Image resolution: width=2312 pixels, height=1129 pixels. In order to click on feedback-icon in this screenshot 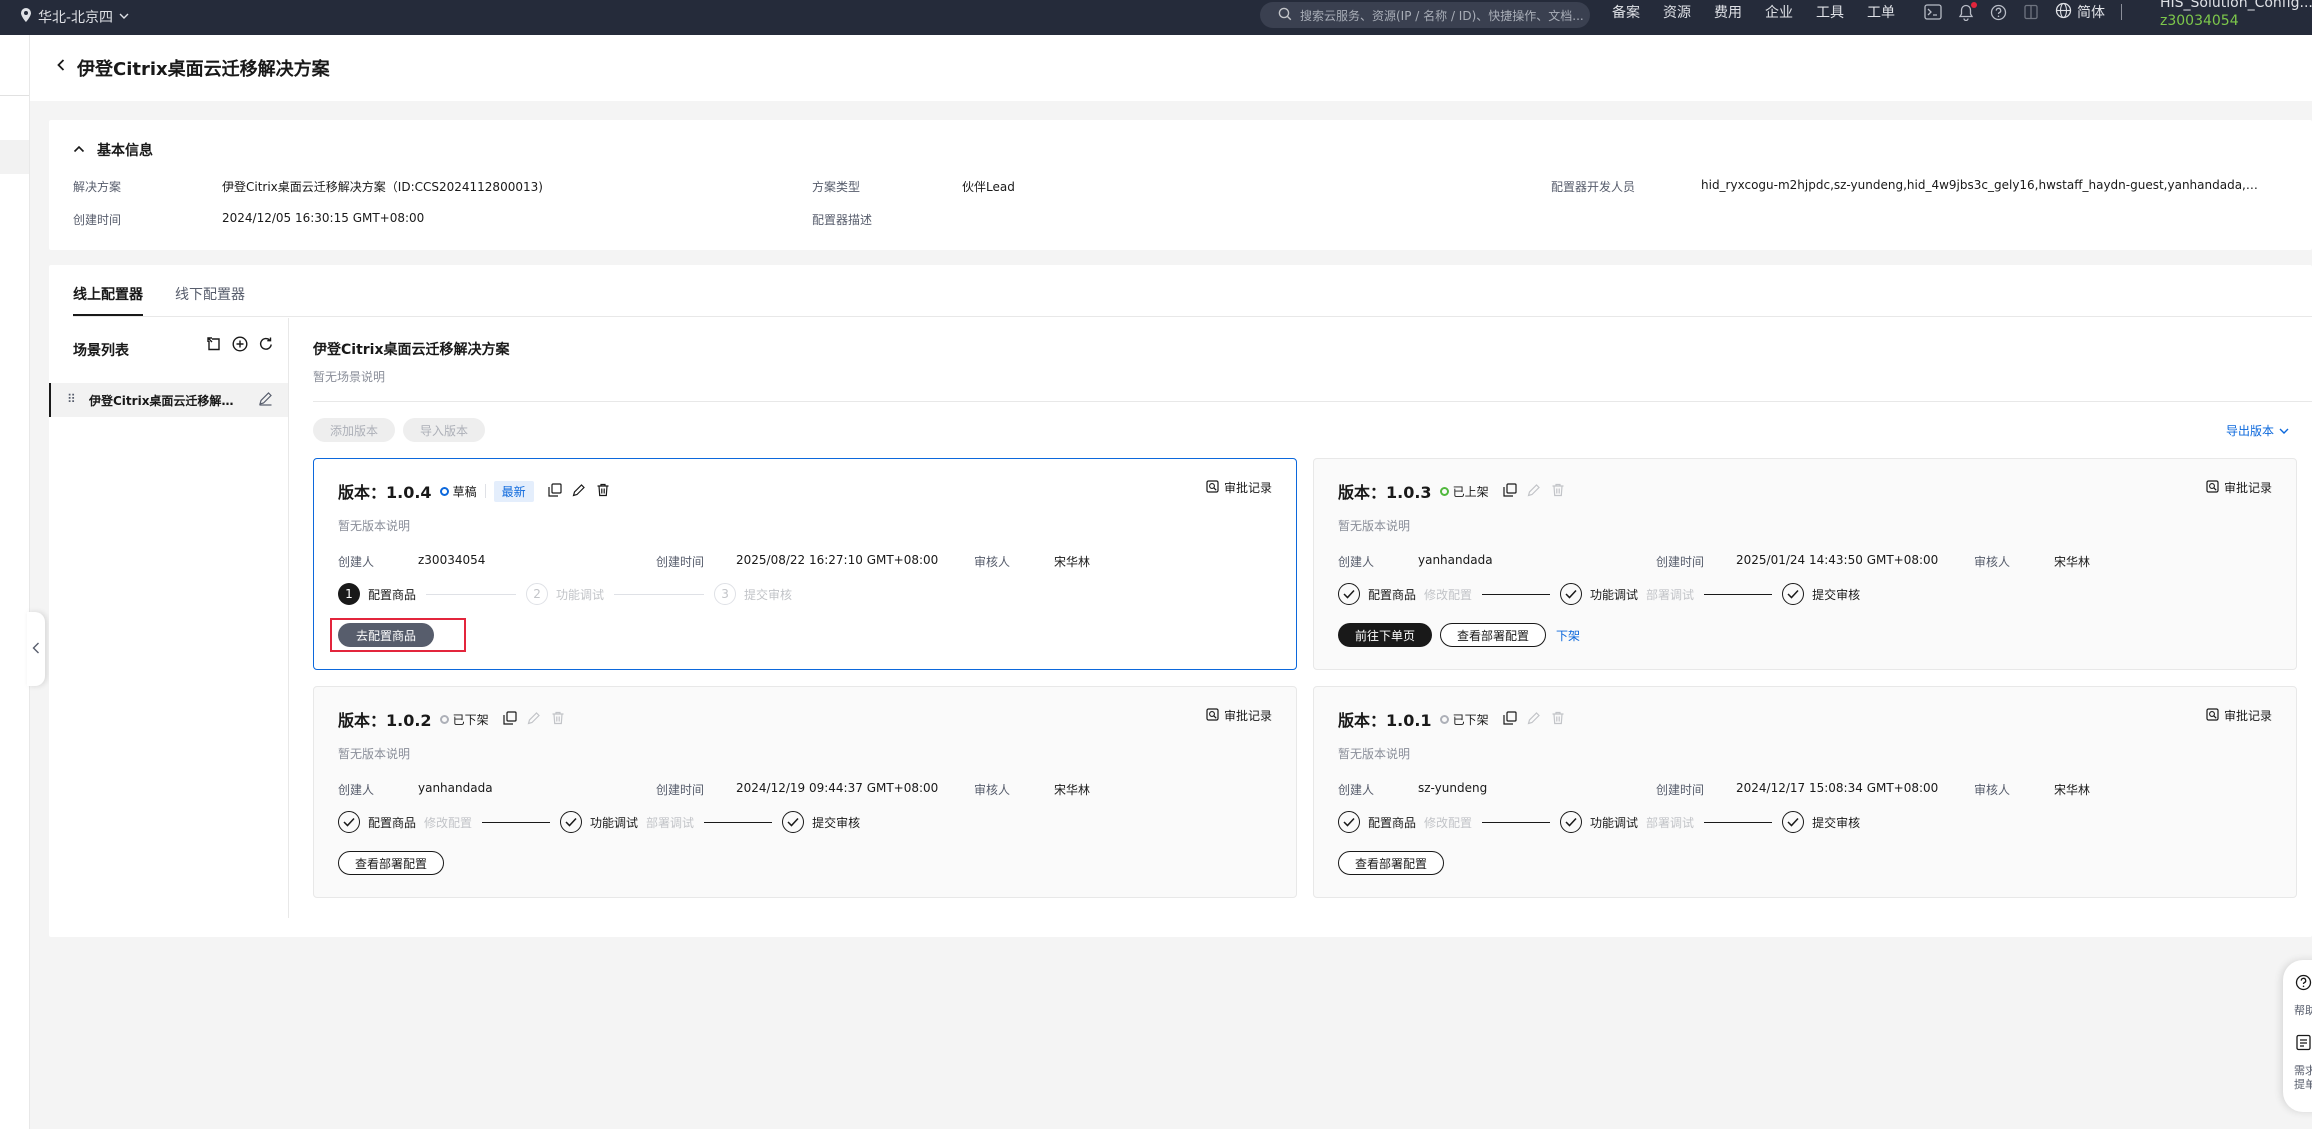, I will do `click(2303, 1044)`.